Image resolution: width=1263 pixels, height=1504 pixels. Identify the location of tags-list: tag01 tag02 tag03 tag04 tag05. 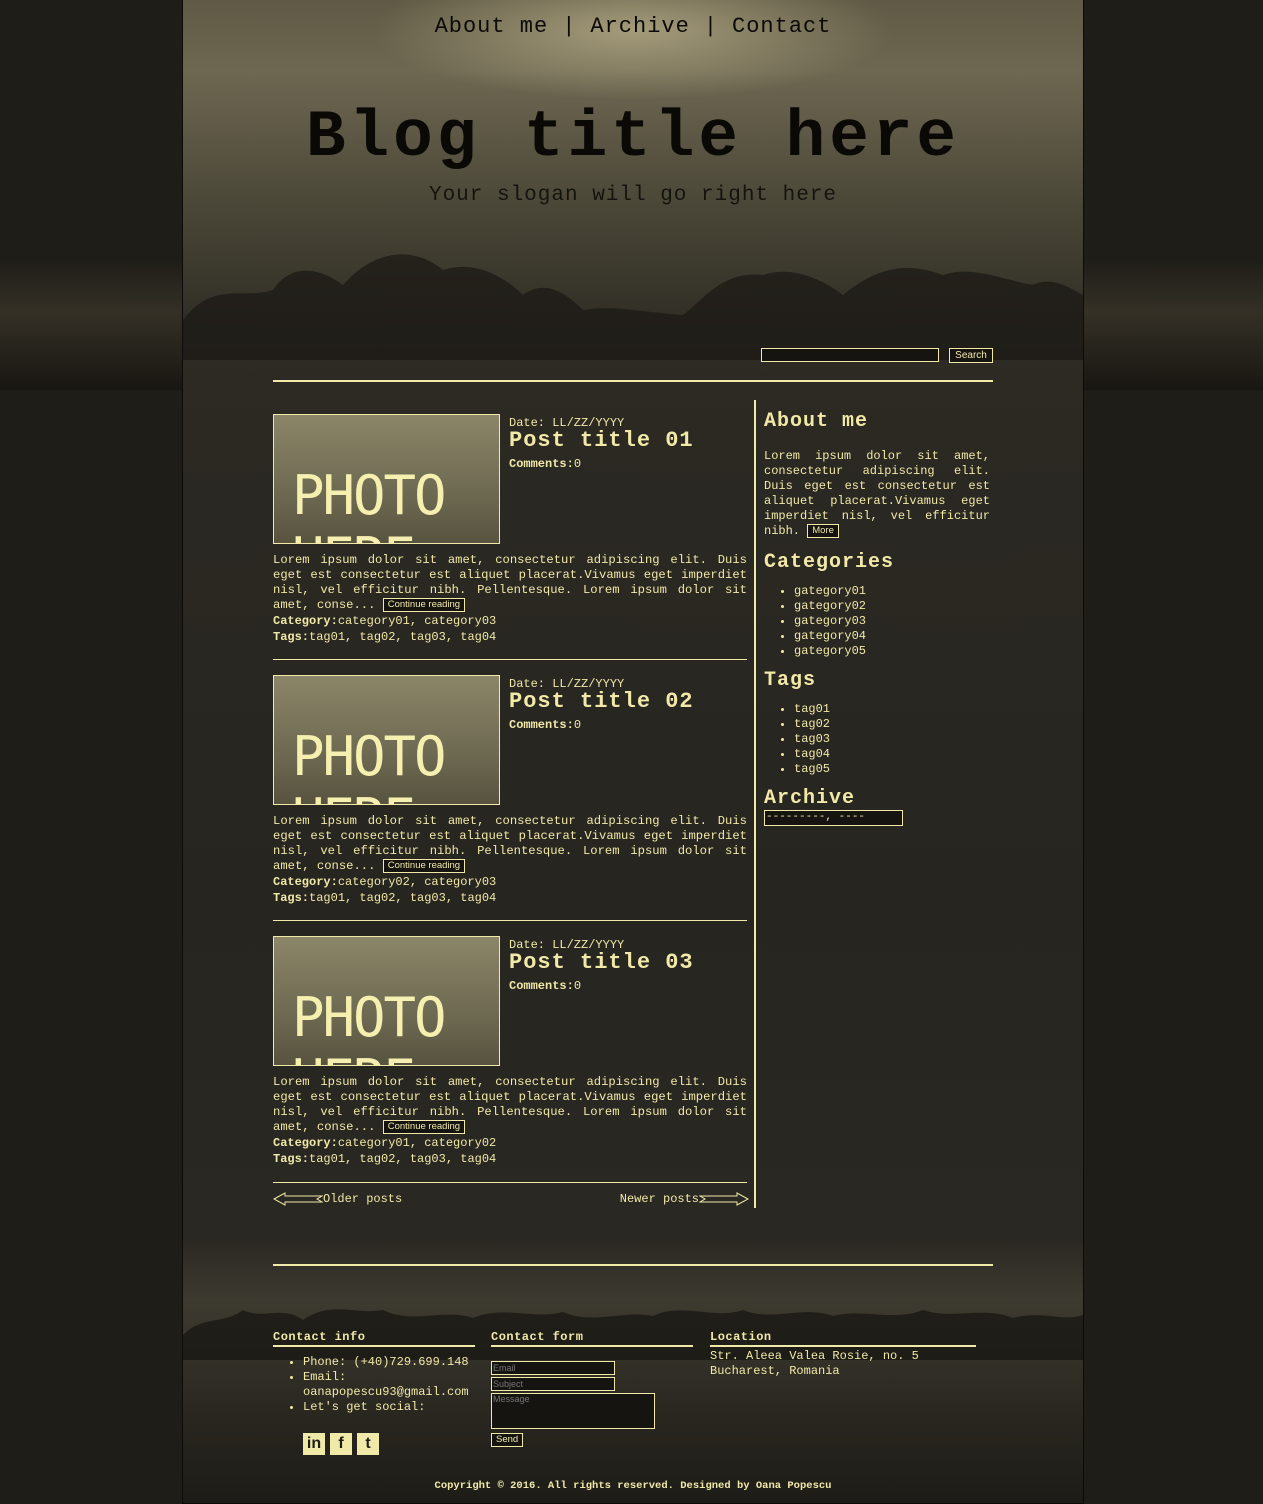
(877, 739).